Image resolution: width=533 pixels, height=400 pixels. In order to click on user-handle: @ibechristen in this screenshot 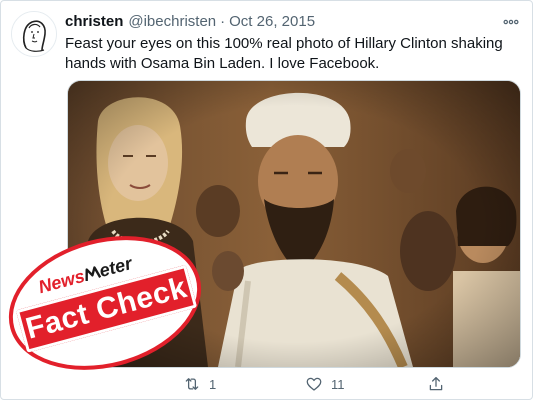, I will do `click(172, 22)`.